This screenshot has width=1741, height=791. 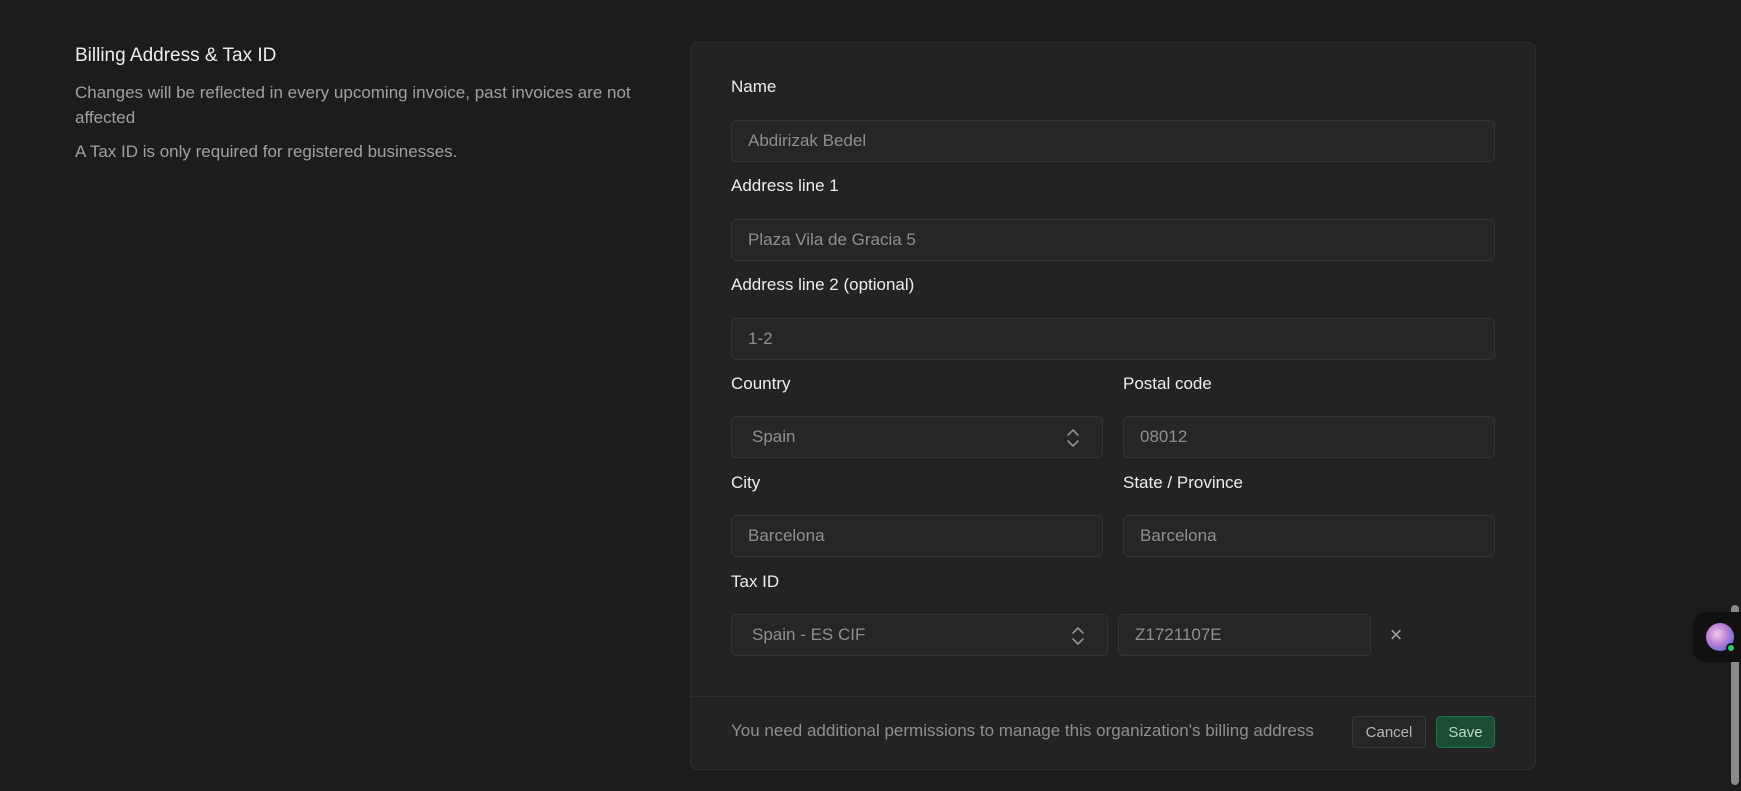 I want to click on tax-id-type-select: Spain - ES CIF, so click(x=919, y=635).